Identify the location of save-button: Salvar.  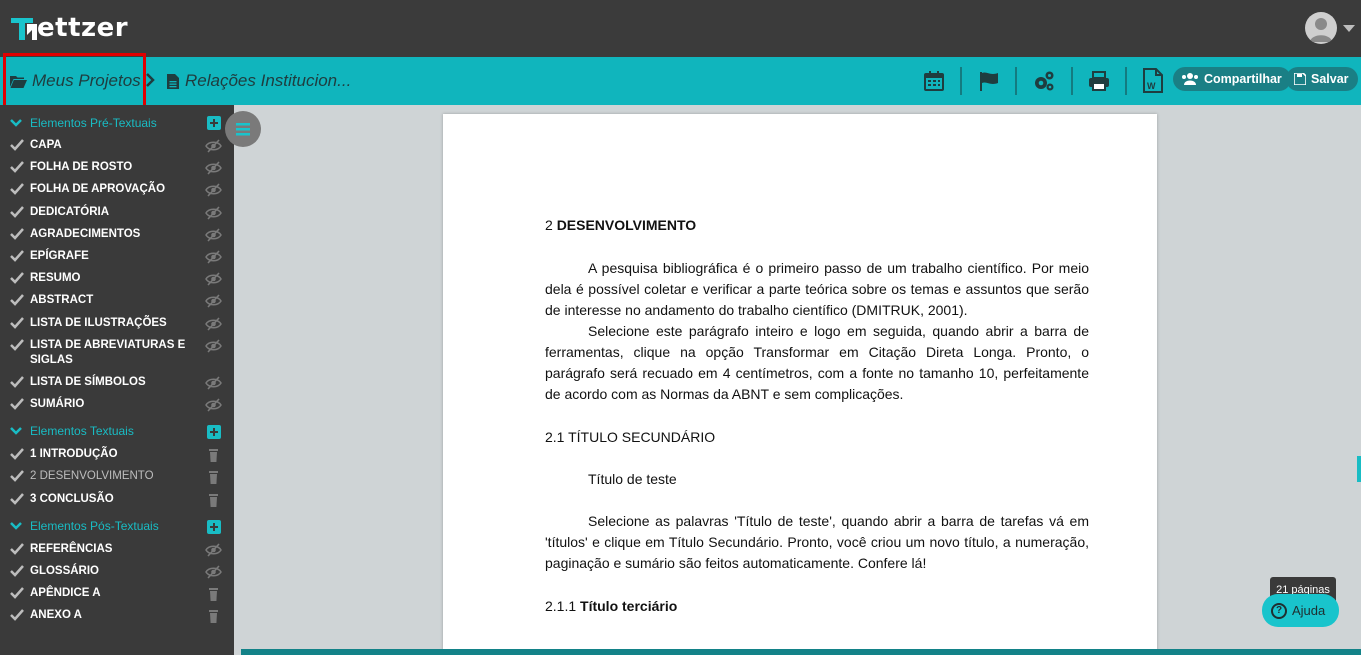
(1322, 79).